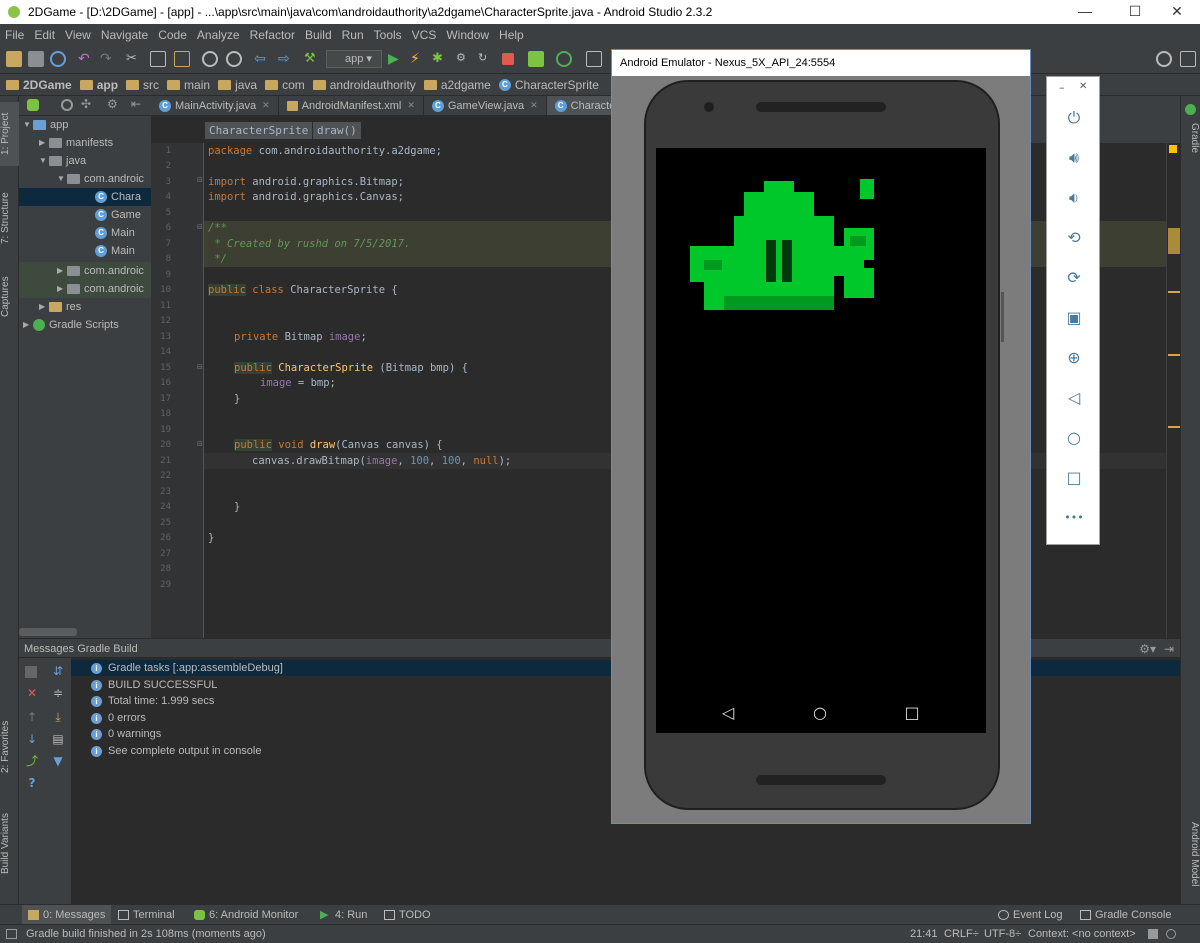 Image resolution: width=1200 pixels, height=943 pixels. What do you see at coordinates (485, 105) in the screenshot?
I see `tab-gameview: C GameView.java ✕` at bounding box center [485, 105].